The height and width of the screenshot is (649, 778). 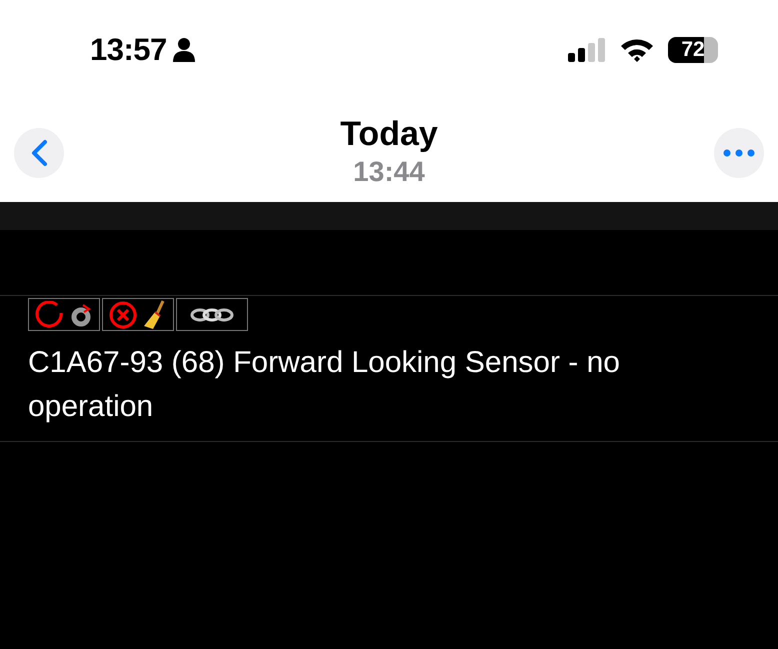 I want to click on nav-title: Today, so click(x=389, y=134).